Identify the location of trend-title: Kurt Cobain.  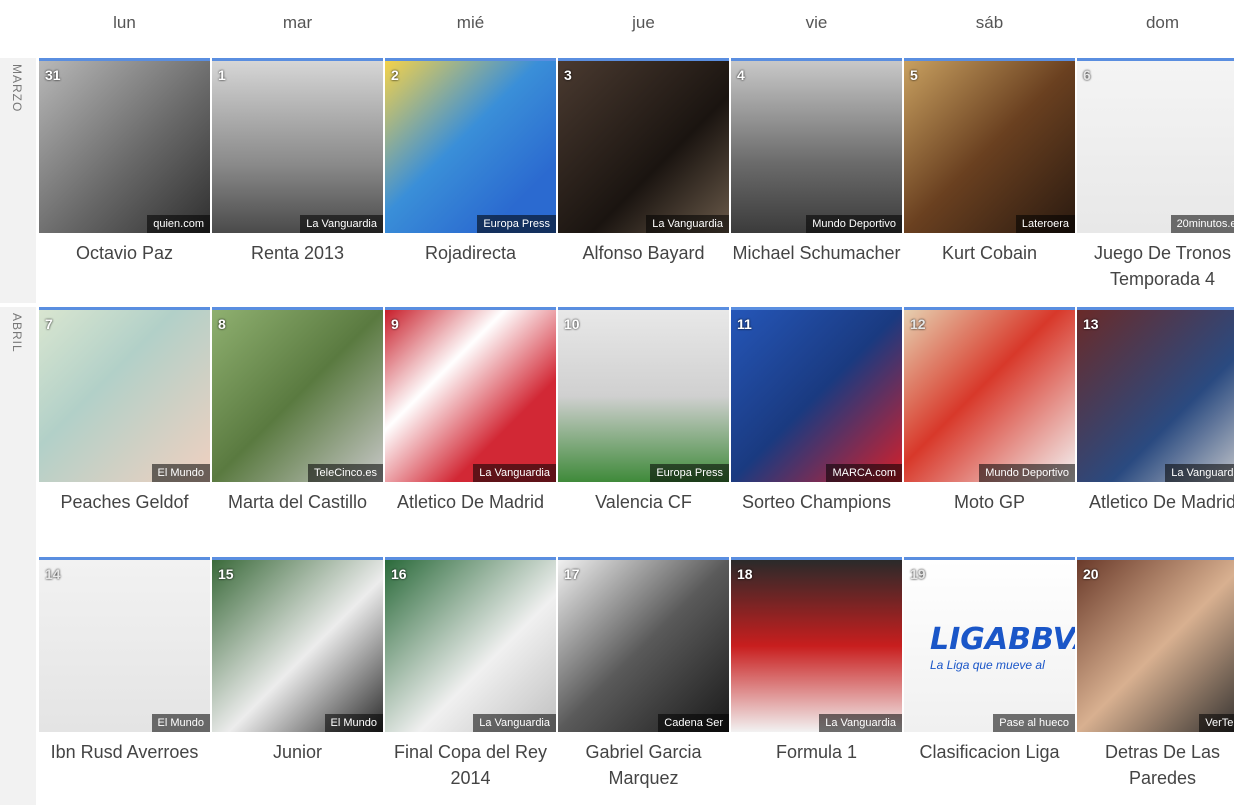
(989, 253).